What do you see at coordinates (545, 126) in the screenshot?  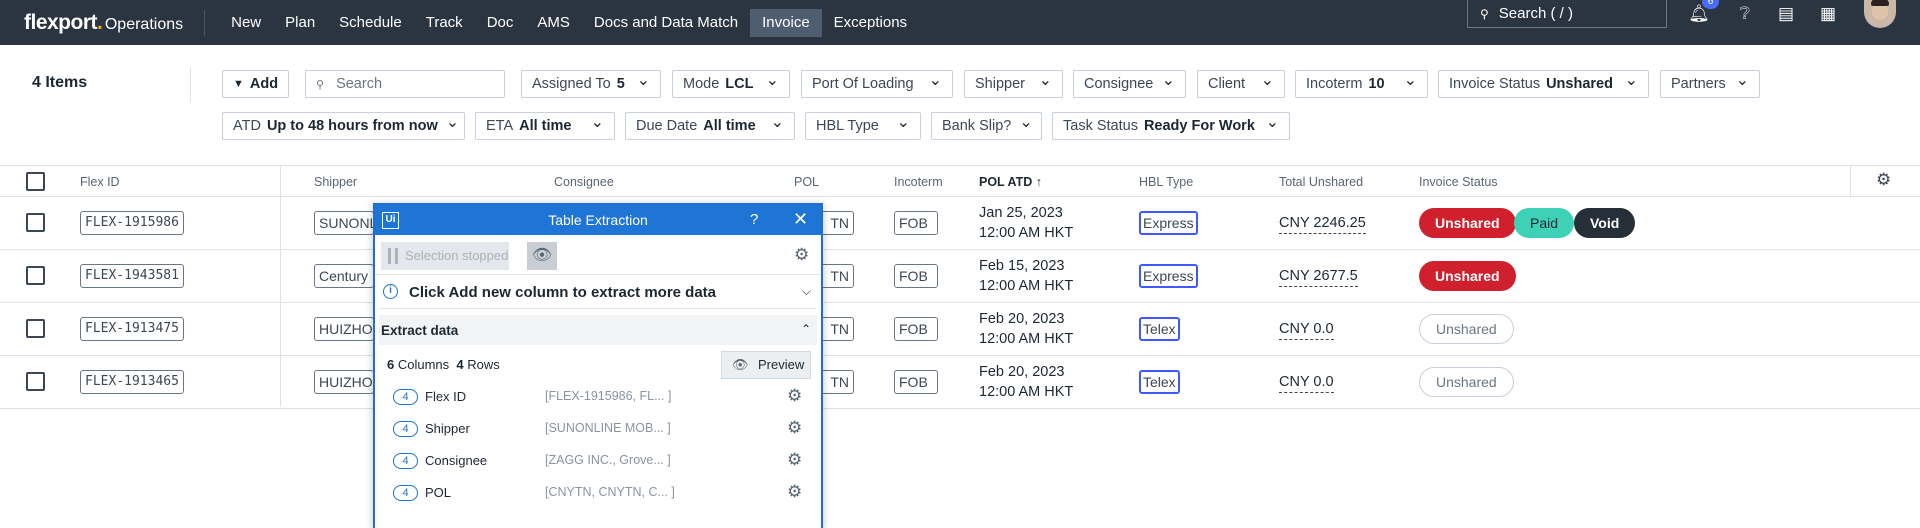 I see `filter-eta: ETA All time ⌄` at bounding box center [545, 126].